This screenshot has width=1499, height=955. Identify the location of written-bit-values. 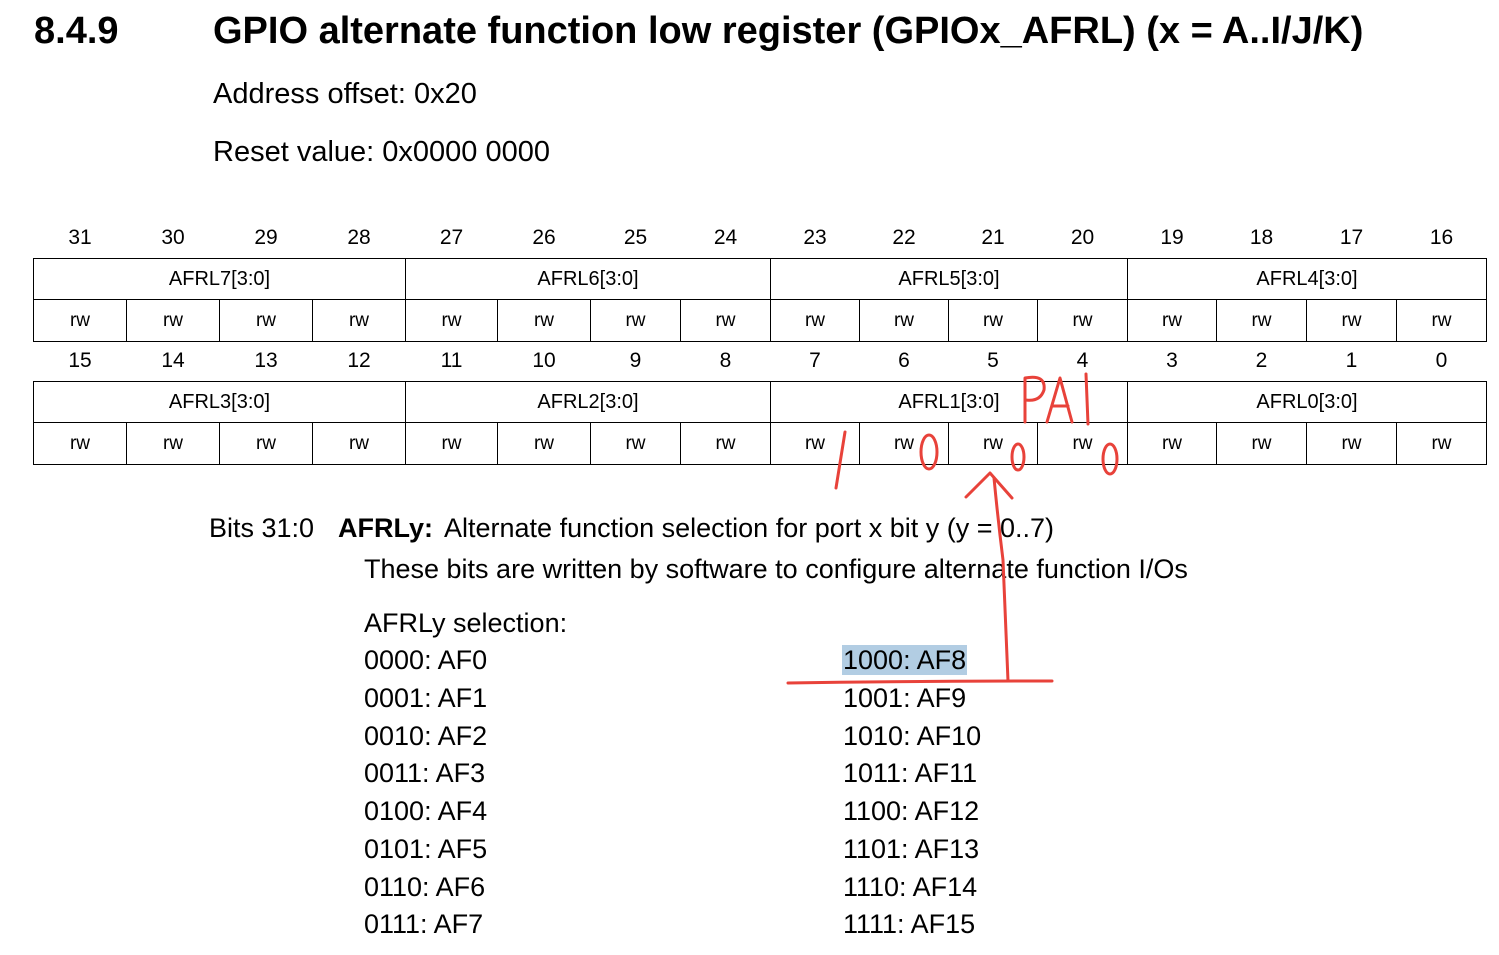
(976, 460).